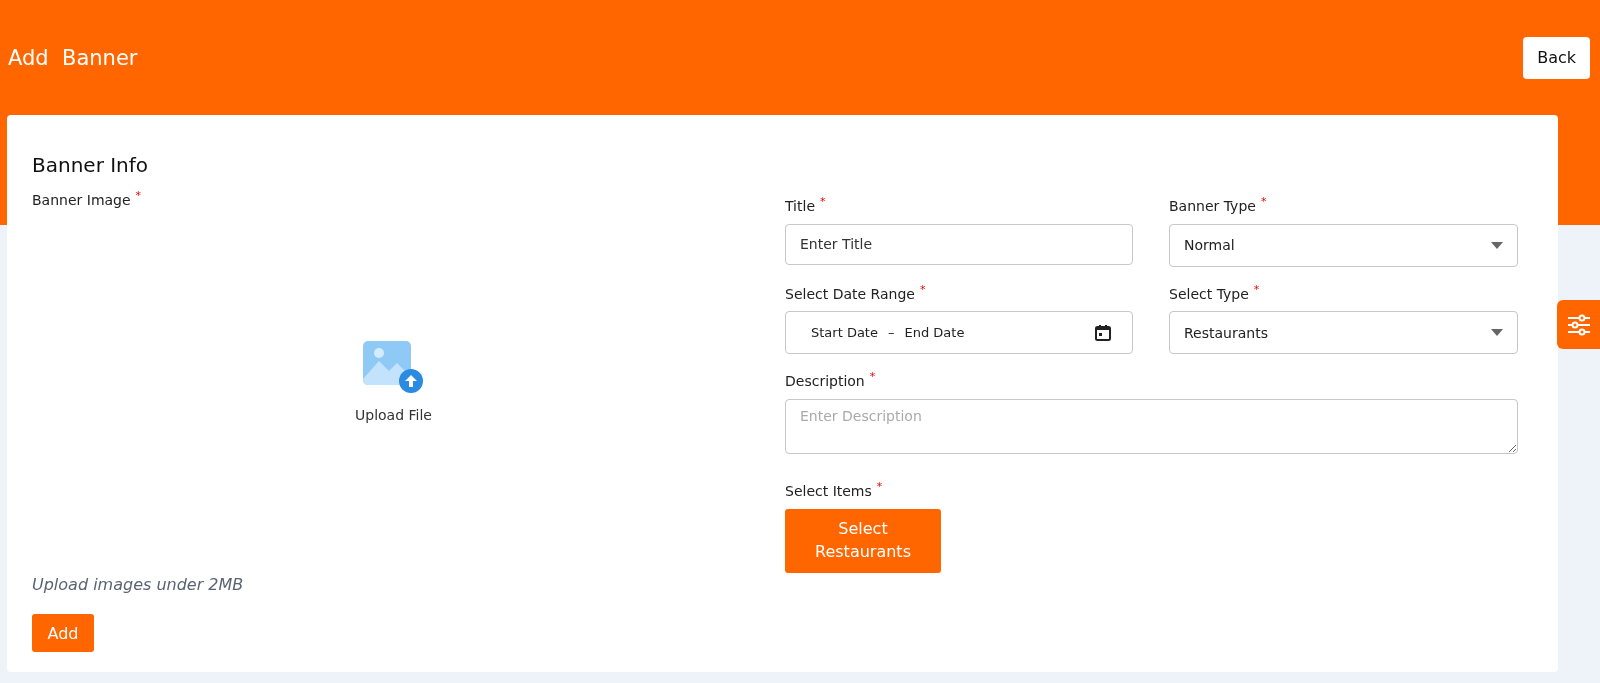  What do you see at coordinates (1343, 245) in the screenshot?
I see `select-dropdown: Normal` at bounding box center [1343, 245].